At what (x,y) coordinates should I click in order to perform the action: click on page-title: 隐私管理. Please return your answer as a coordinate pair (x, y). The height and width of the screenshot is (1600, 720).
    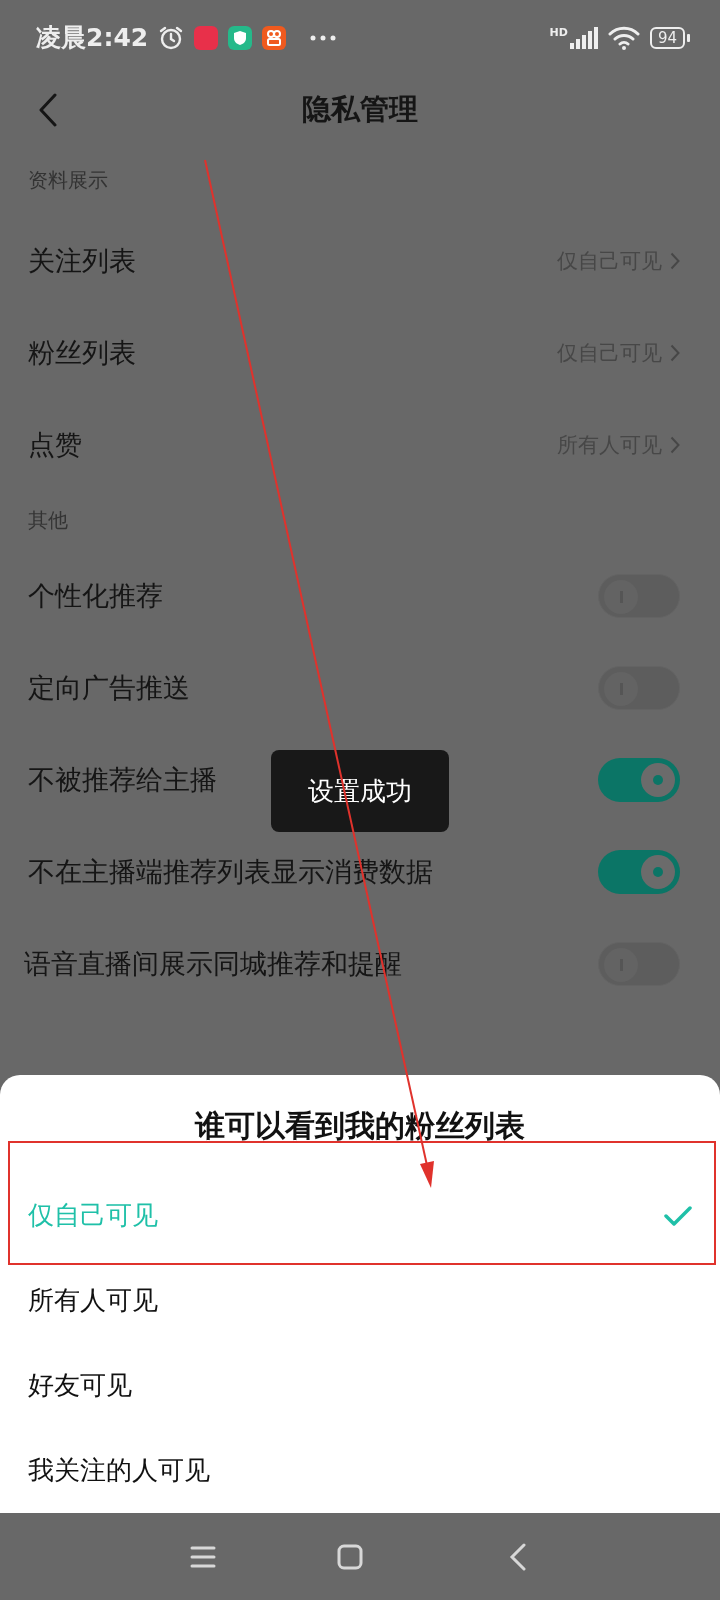
    Looking at the image, I should click on (360, 109).